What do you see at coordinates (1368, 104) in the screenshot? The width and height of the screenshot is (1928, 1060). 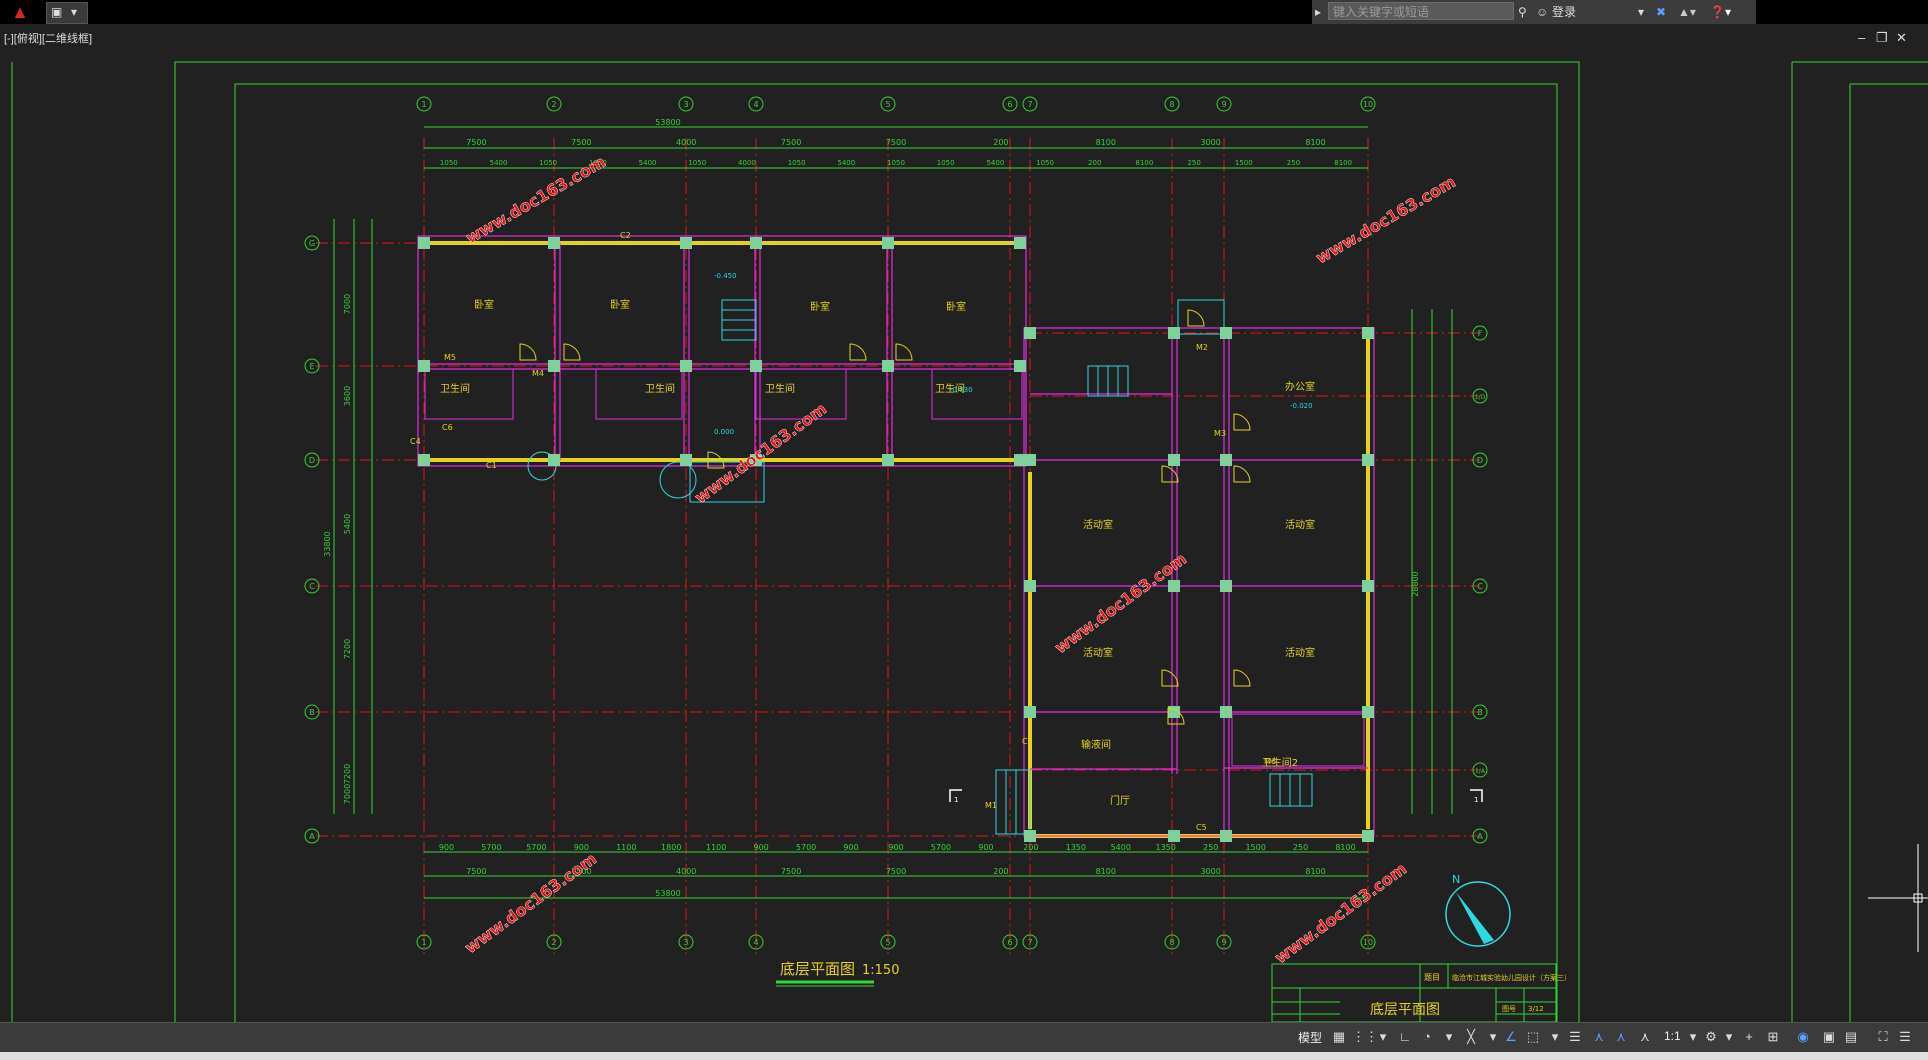 I see `svg-text: 10` at bounding box center [1368, 104].